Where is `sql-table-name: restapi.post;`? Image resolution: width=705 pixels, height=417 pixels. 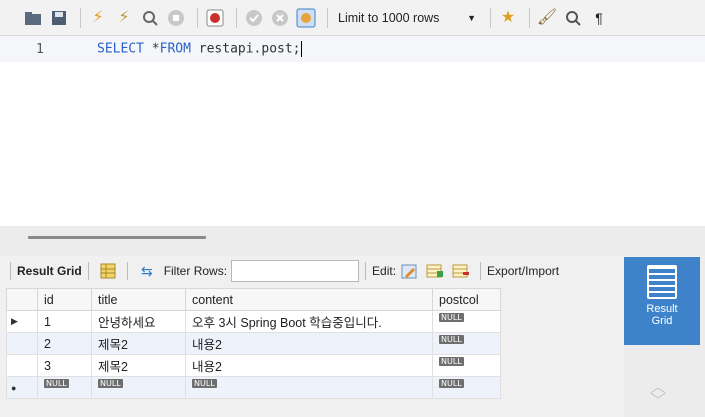
sql-table-name: restapi.post; is located at coordinates (249, 49).